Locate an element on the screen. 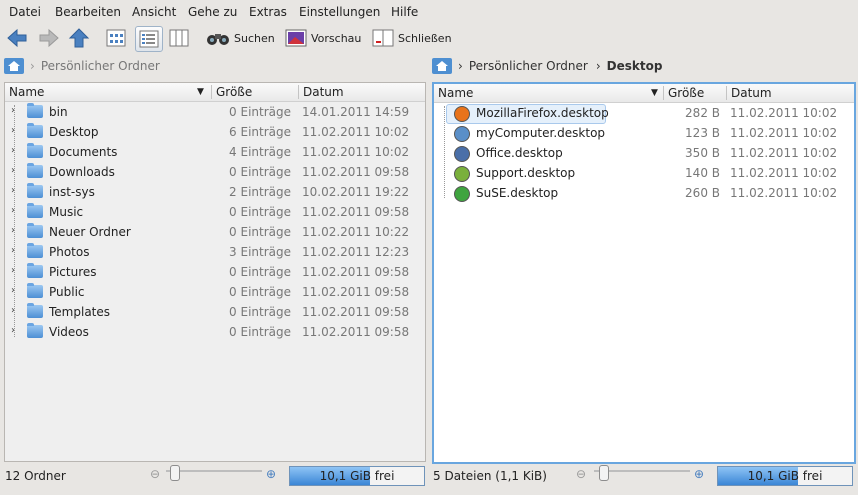 This screenshot has height=495, width=858. table-row: › Neuer Ordner 0 Einträge 11.02.2011 10:22 is located at coordinates (215, 232).